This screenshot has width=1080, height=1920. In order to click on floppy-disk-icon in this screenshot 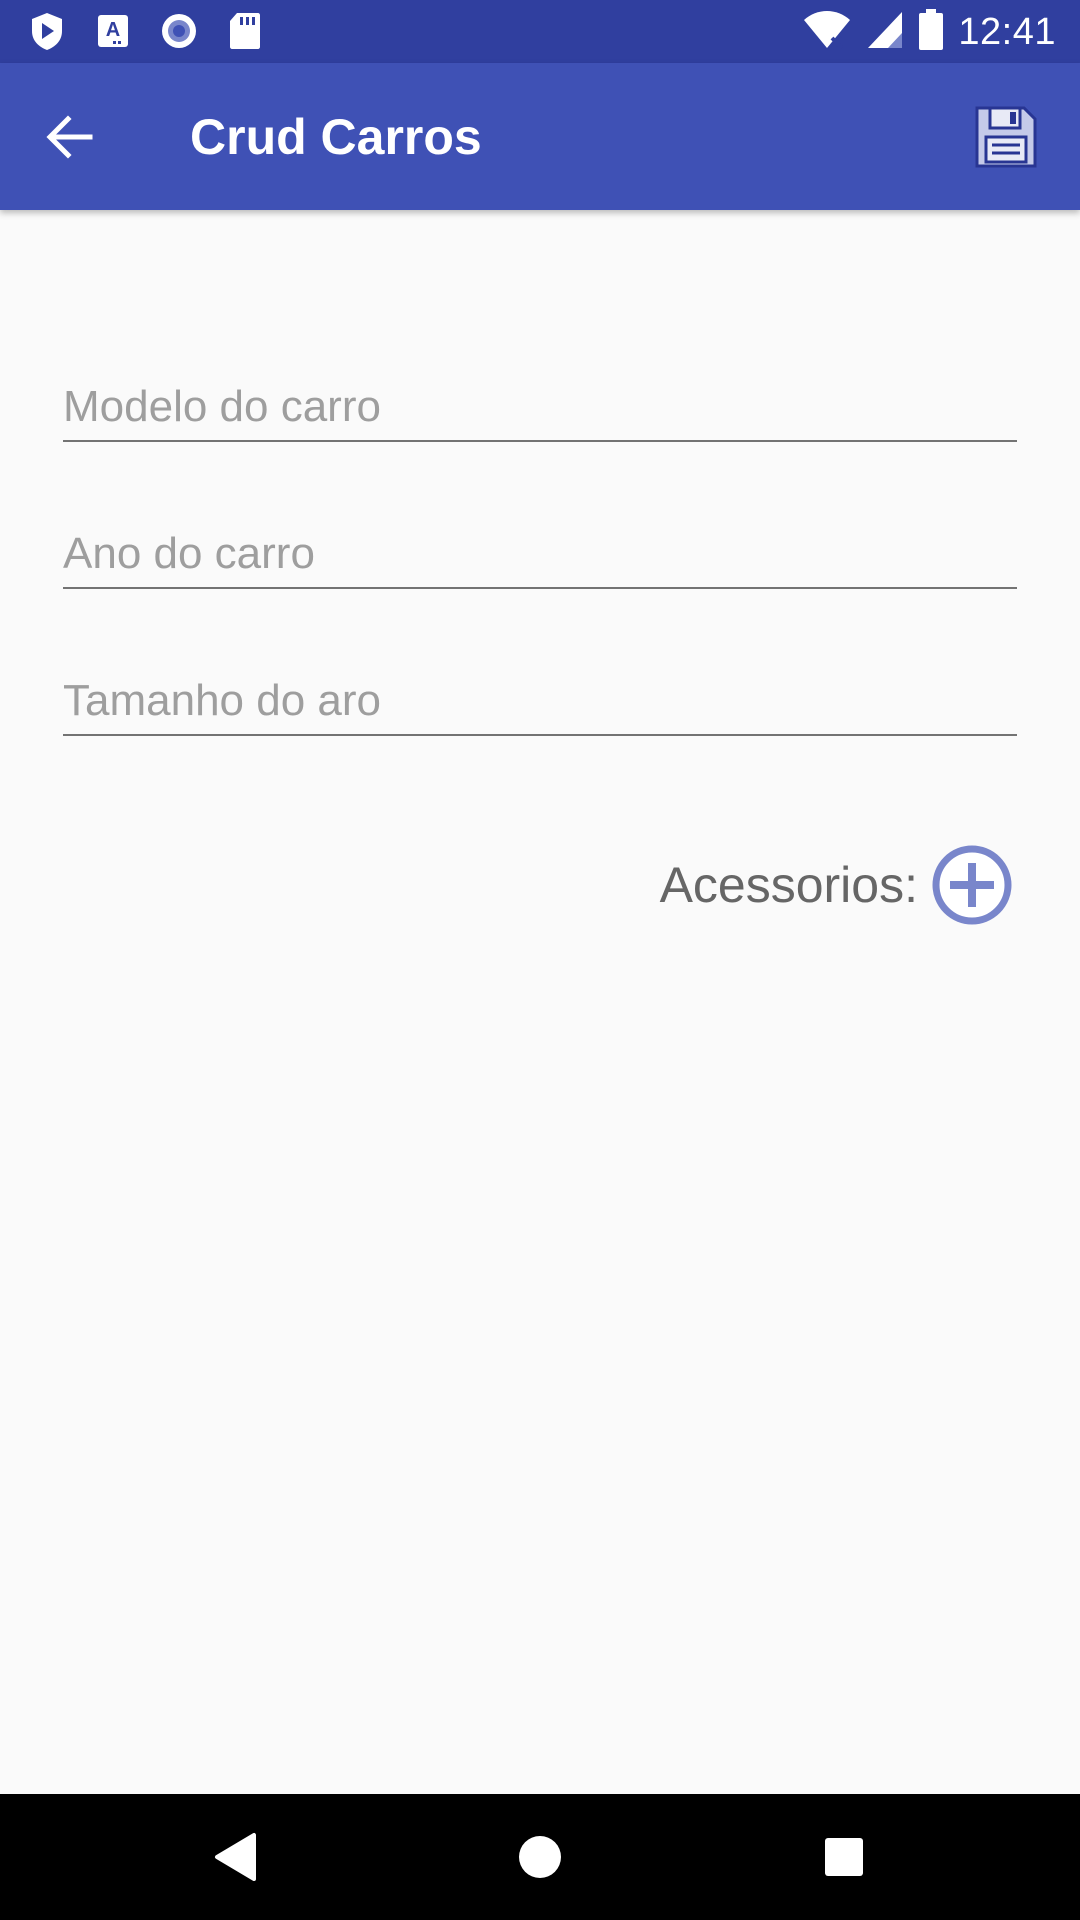, I will do `click(1006, 137)`.